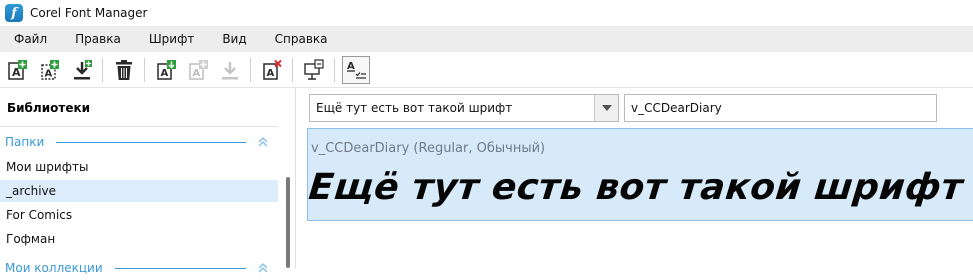 The height and width of the screenshot is (280, 973). I want to click on add-font-disabled-button: A, so click(198, 70).